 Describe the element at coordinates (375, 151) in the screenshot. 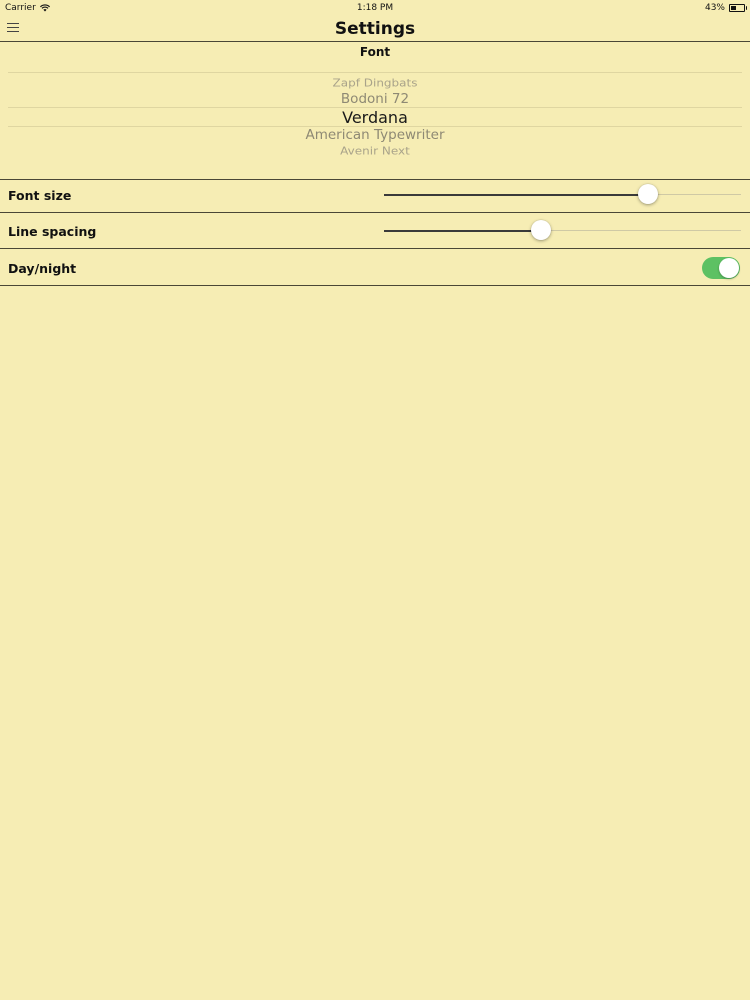

I see `font-option: Avenir Next` at that location.